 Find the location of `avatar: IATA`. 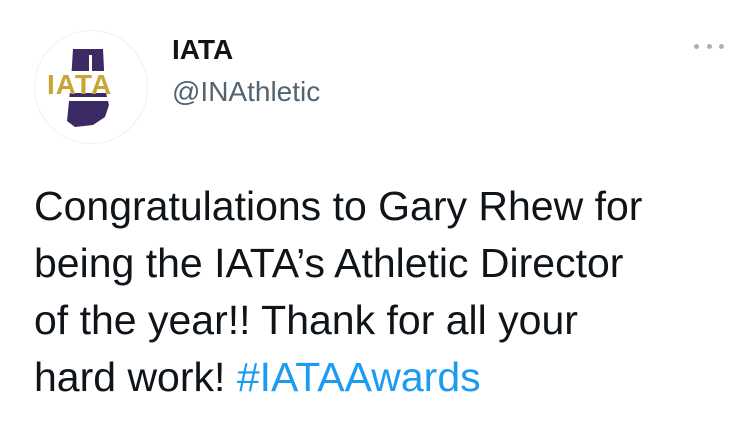

avatar: IATA is located at coordinates (91, 87).